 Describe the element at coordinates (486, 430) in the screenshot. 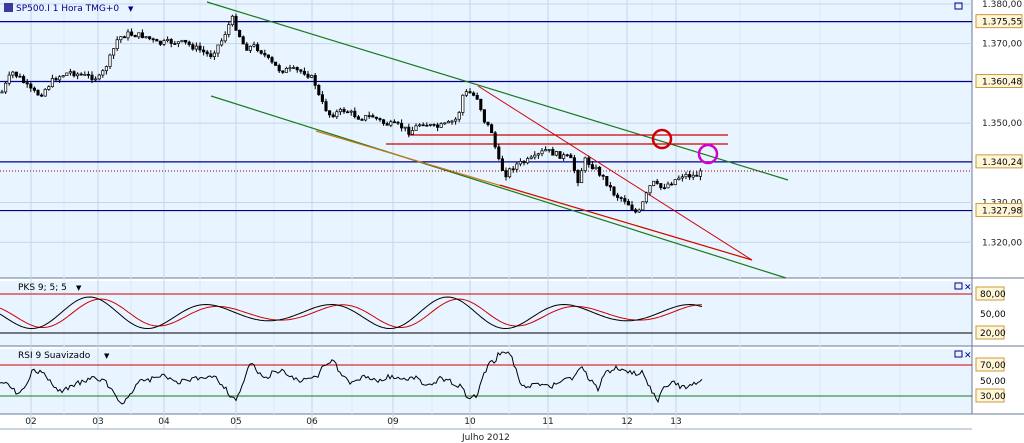

I see `time-axis: Julho 2012 02 03 04 05 06 09 10 11 12 13` at that location.